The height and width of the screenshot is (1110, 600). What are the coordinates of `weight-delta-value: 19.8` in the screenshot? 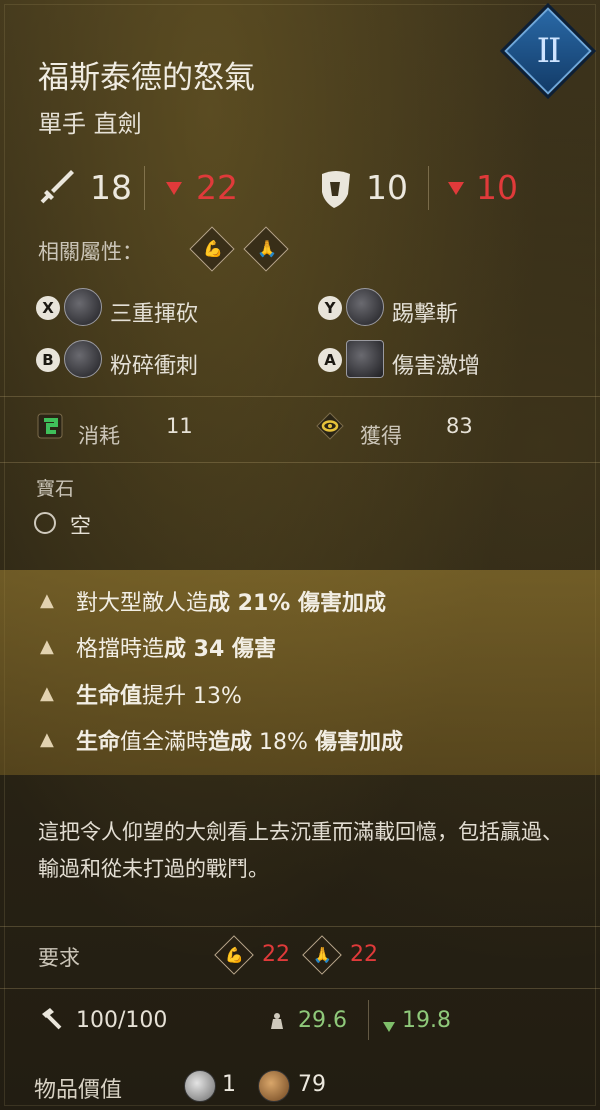 It's located at (426, 1020).